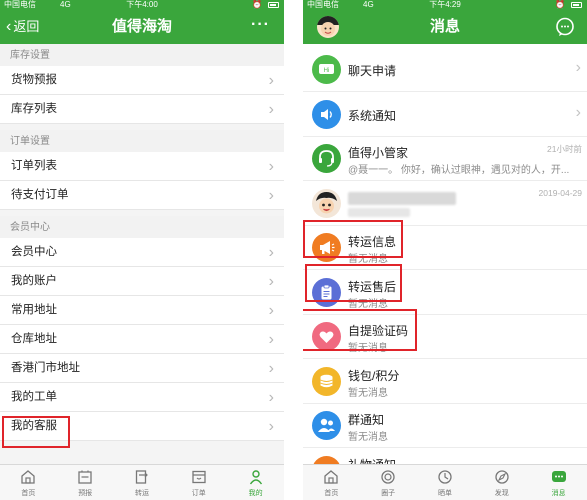  What do you see at coordinates (45, 368) in the screenshot?
I see `menu-item-label: 香港门市地址` at bounding box center [45, 368].